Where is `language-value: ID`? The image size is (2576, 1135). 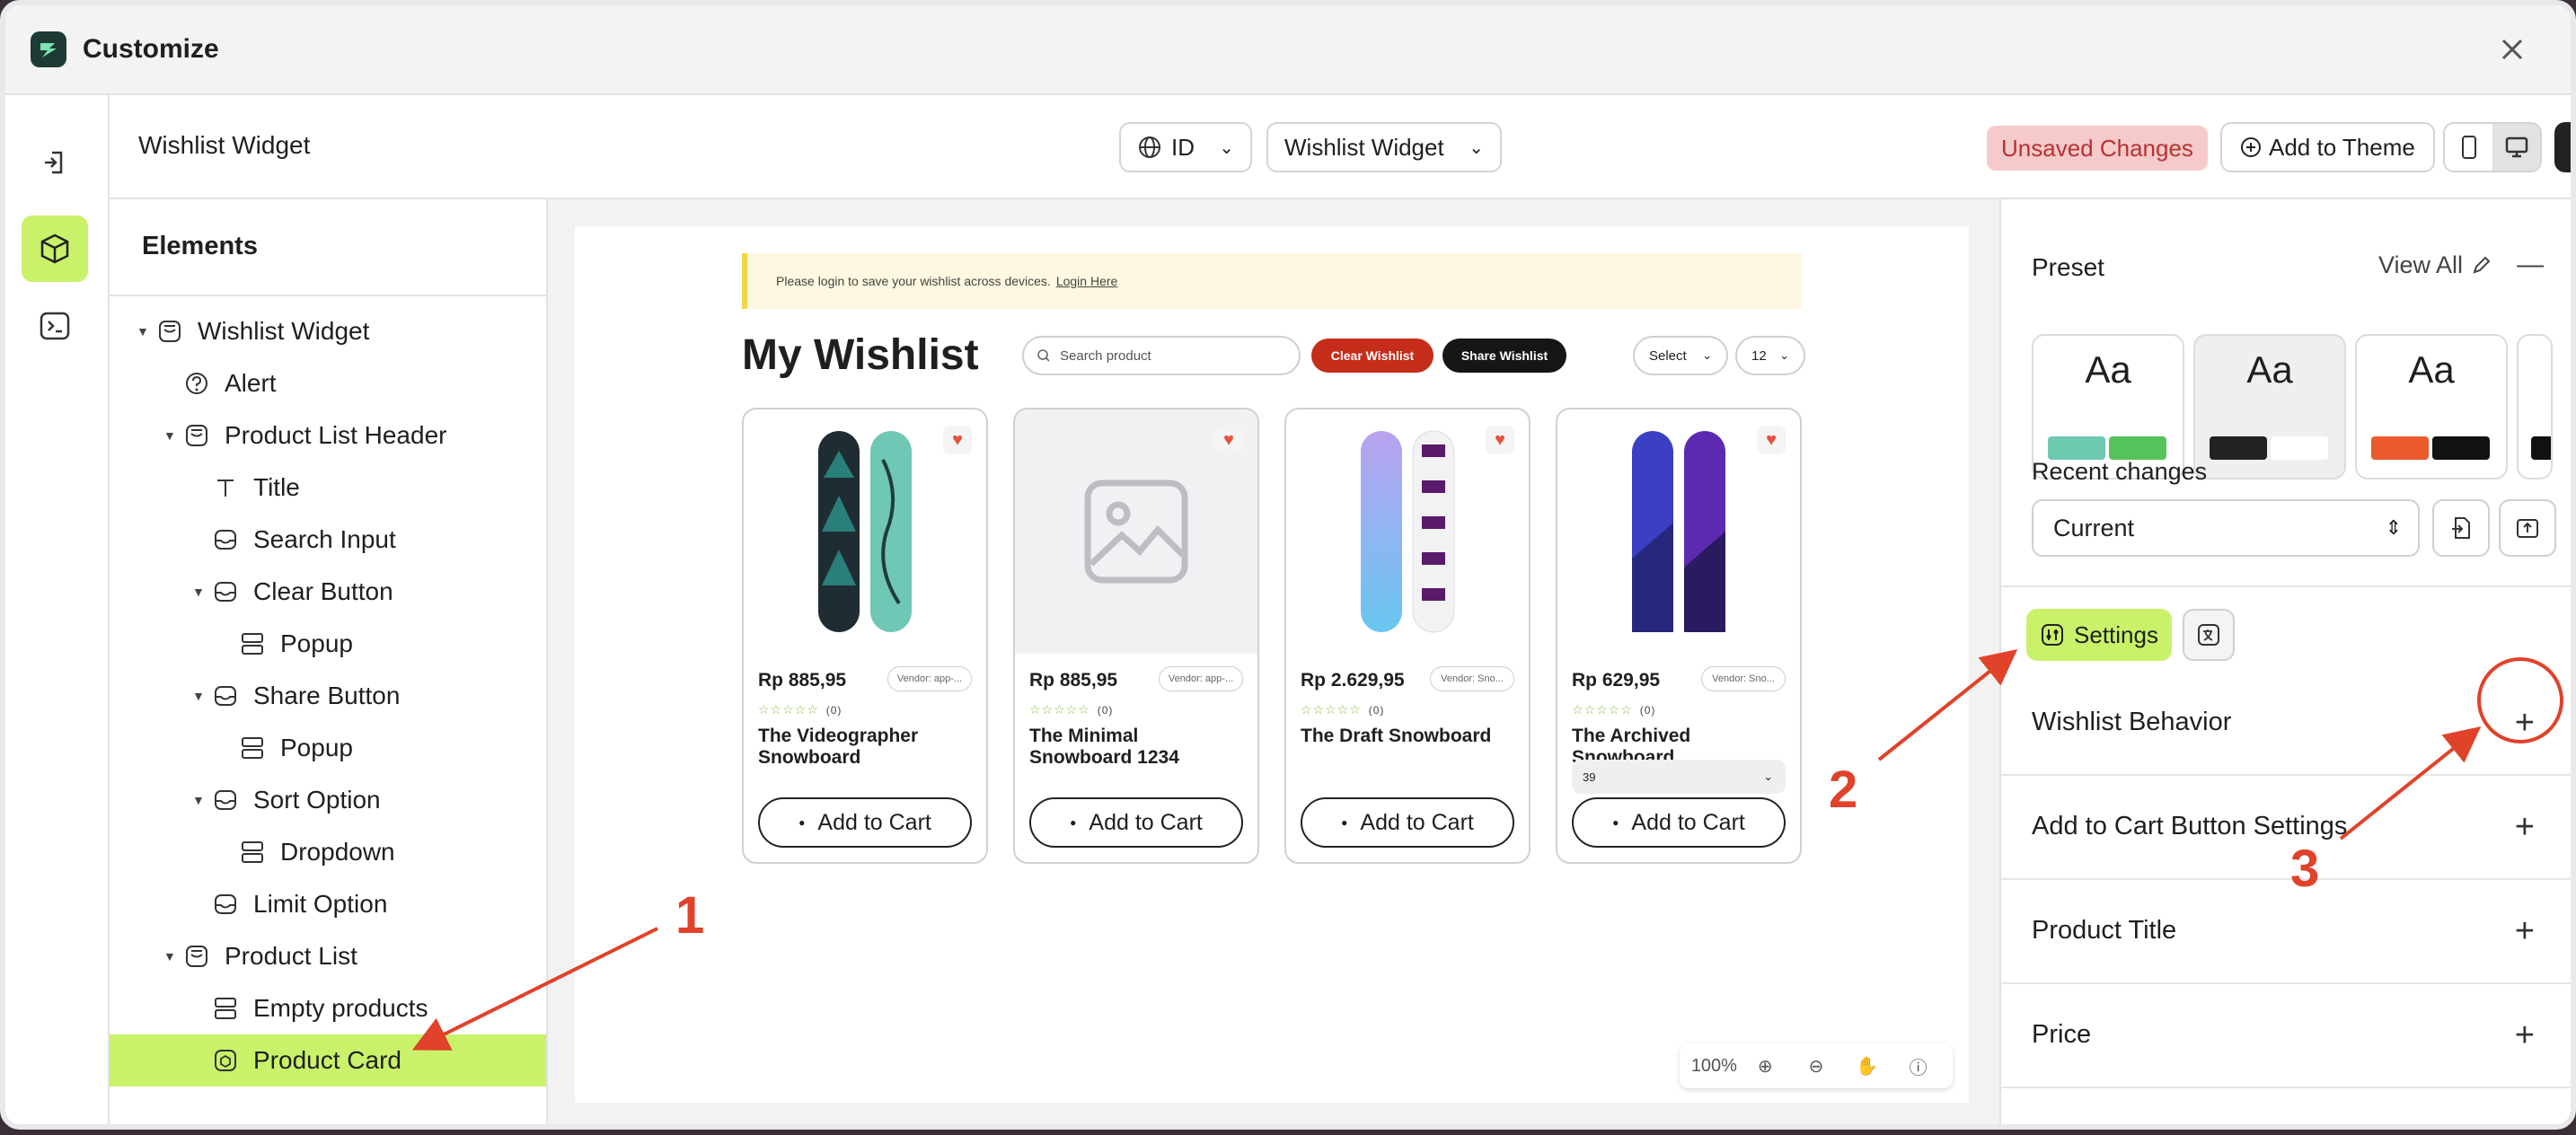
language-value: ID is located at coordinates (1183, 147).